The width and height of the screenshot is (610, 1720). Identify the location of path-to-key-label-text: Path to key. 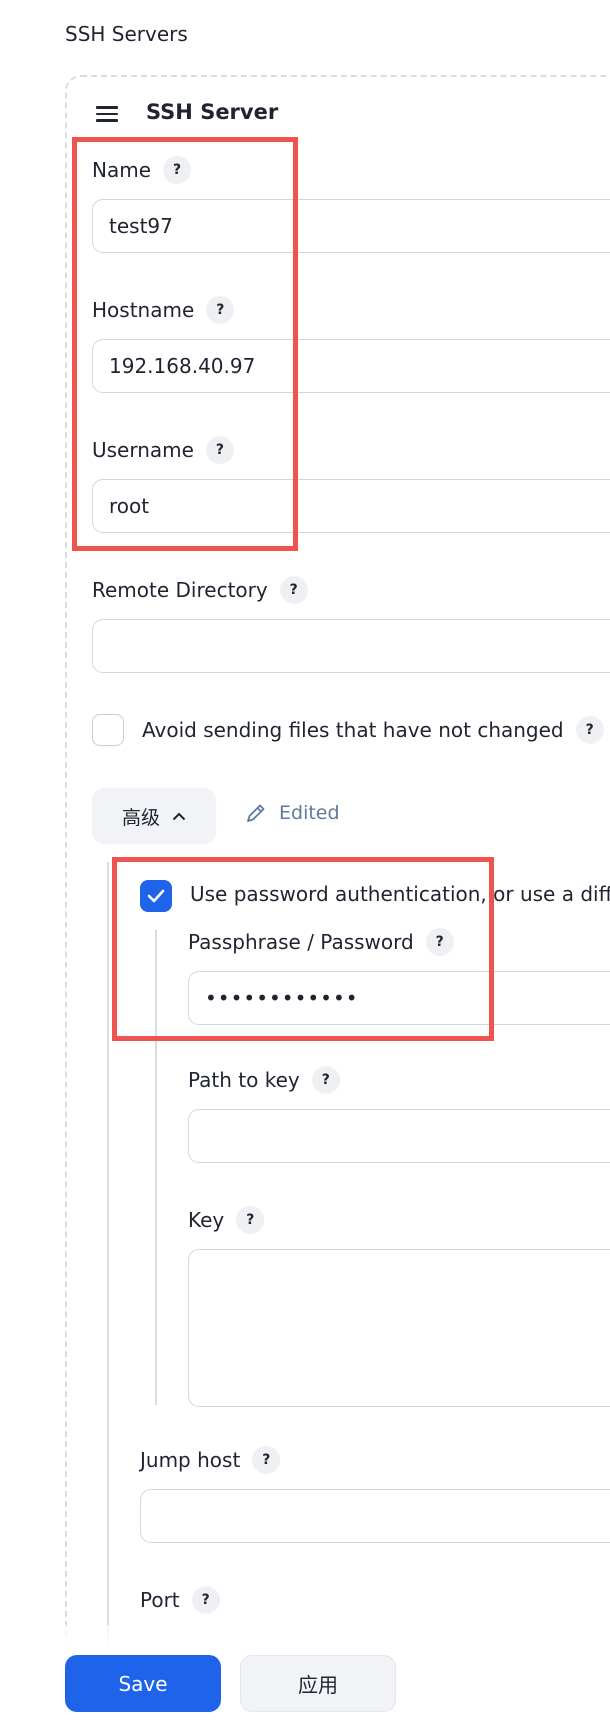
(244, 1080).